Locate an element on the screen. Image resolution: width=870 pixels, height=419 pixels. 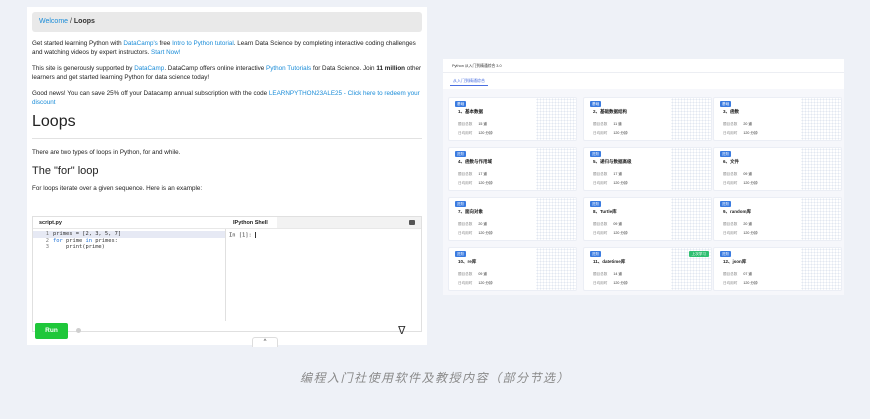
question-count: 15 道 is located at coordinates (482, 124).